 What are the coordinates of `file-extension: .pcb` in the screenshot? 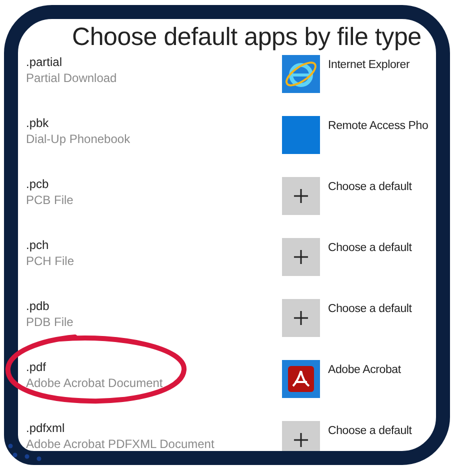 It's located at (38, 184).